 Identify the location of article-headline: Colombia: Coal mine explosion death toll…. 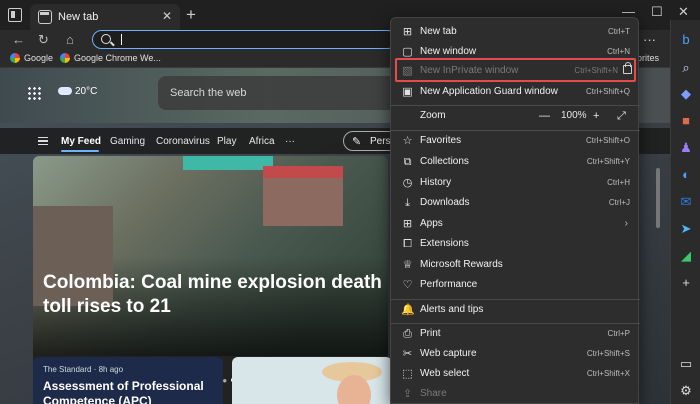
(213, 295).